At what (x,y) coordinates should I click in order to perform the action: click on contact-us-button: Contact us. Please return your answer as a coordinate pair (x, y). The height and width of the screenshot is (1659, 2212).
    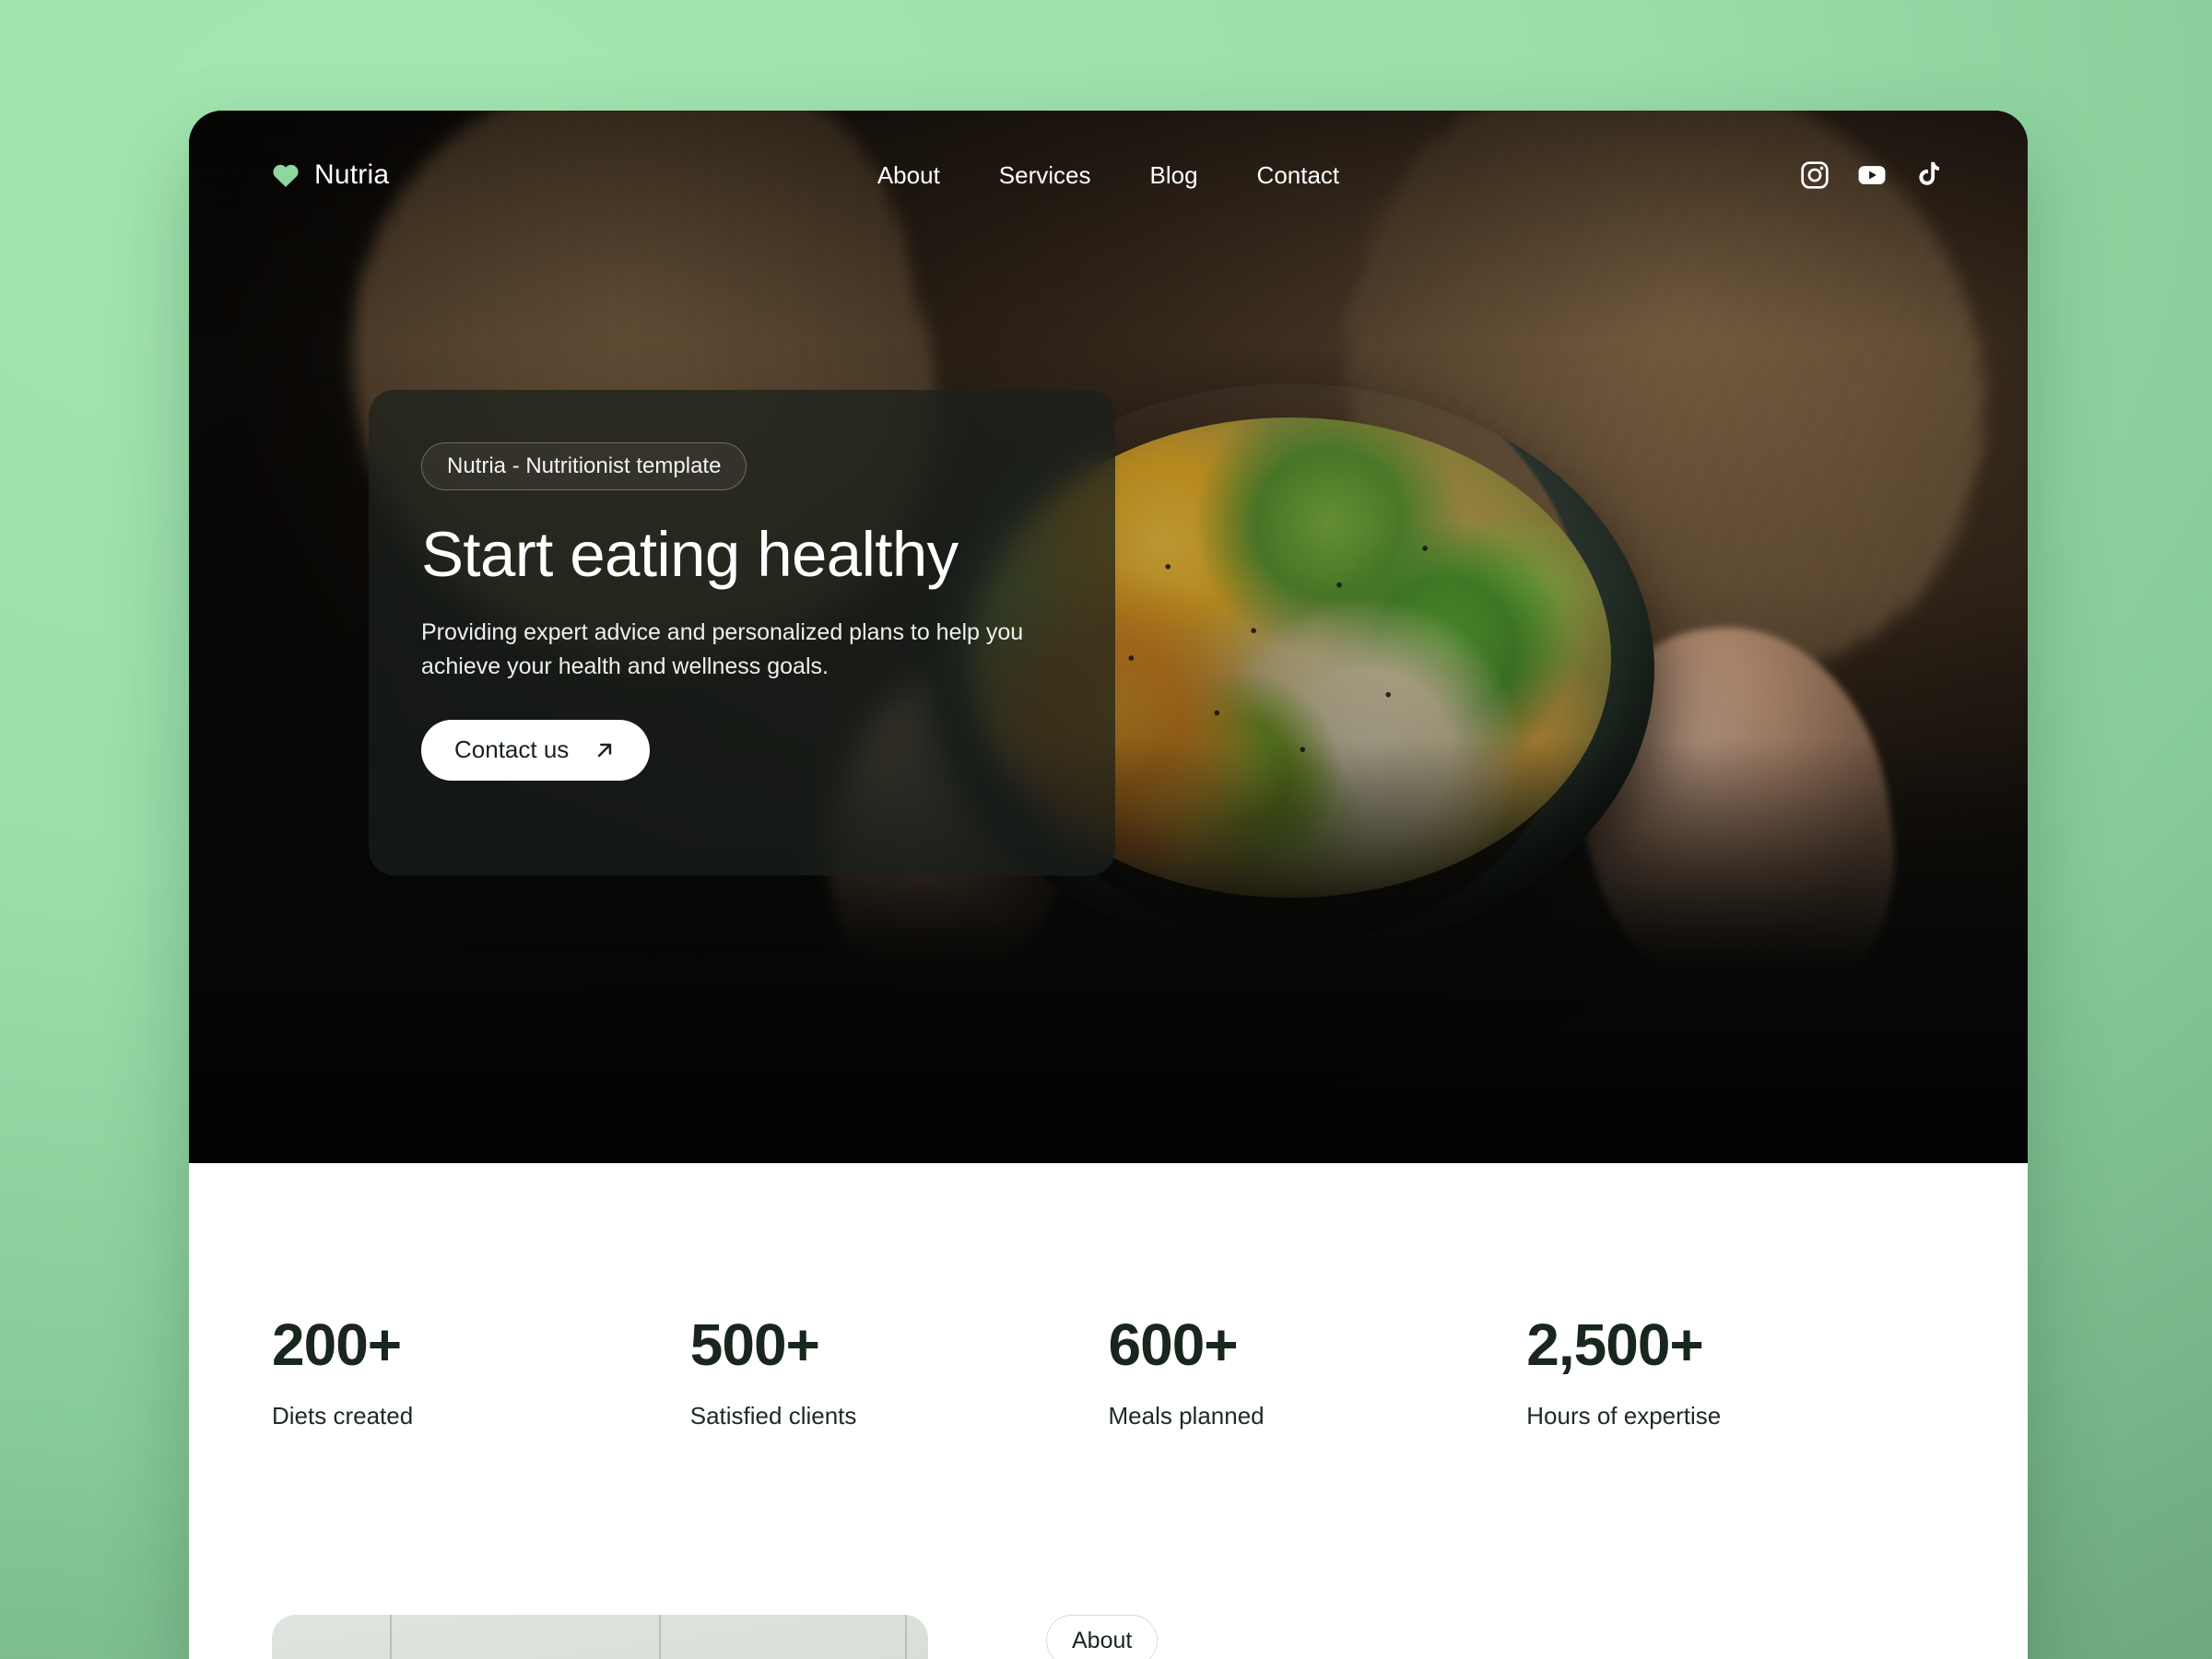
    Looking at the image, I should click on (536, 750).